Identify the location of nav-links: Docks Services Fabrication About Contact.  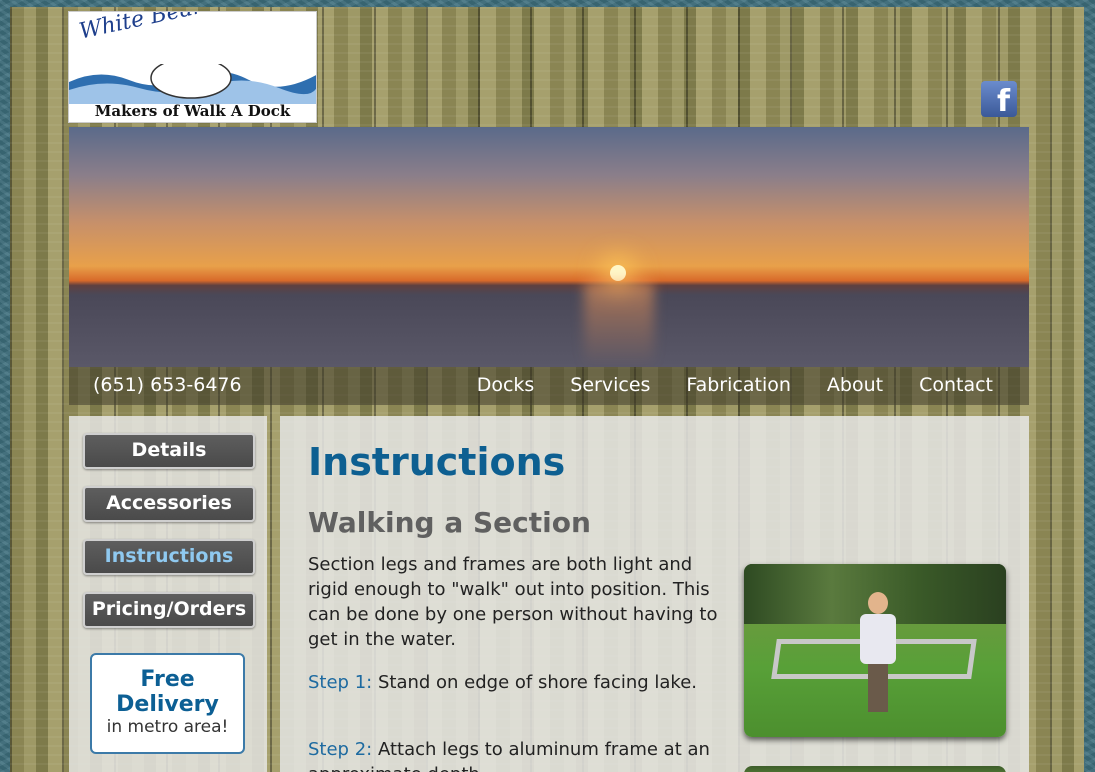
(735, 385).